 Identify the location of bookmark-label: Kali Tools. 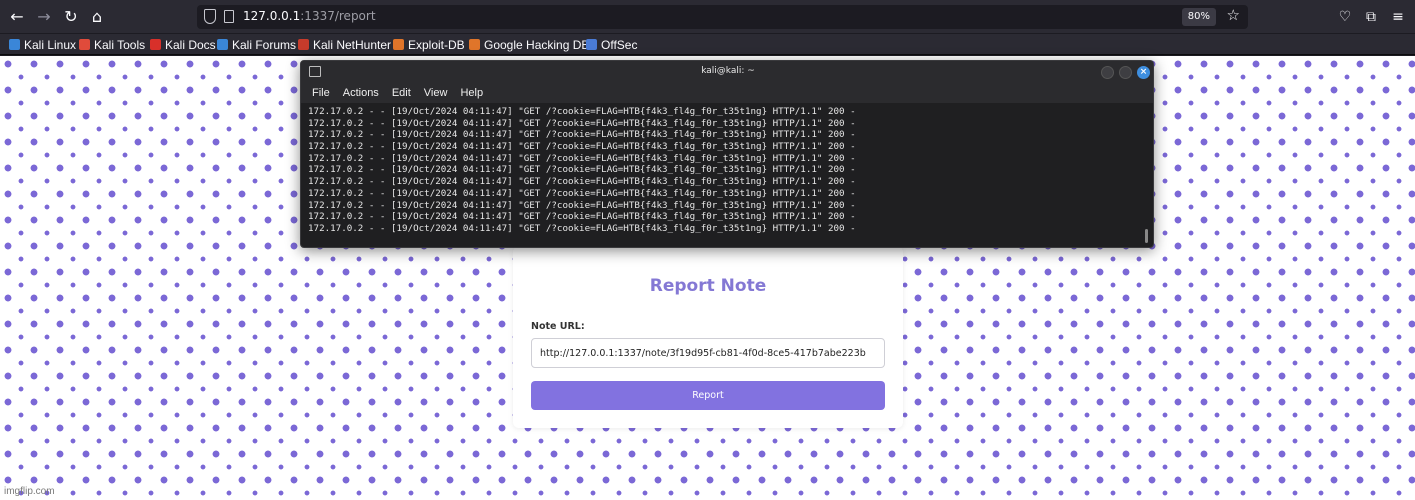
(120, 44).